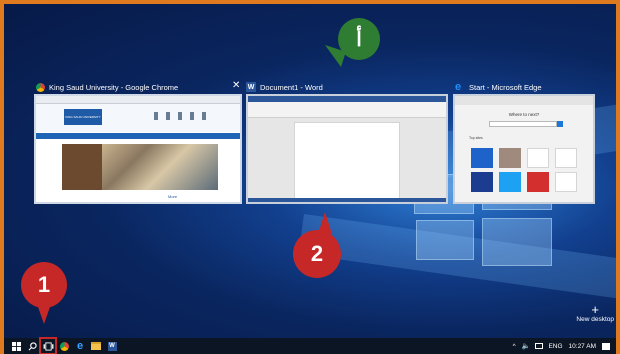 The image size is (620, 354). Describe the element at coordinates (310, 345) in the screenshot. I see `taskbar: e W ^ 🔈 ENG 10:27 AM` at that location.